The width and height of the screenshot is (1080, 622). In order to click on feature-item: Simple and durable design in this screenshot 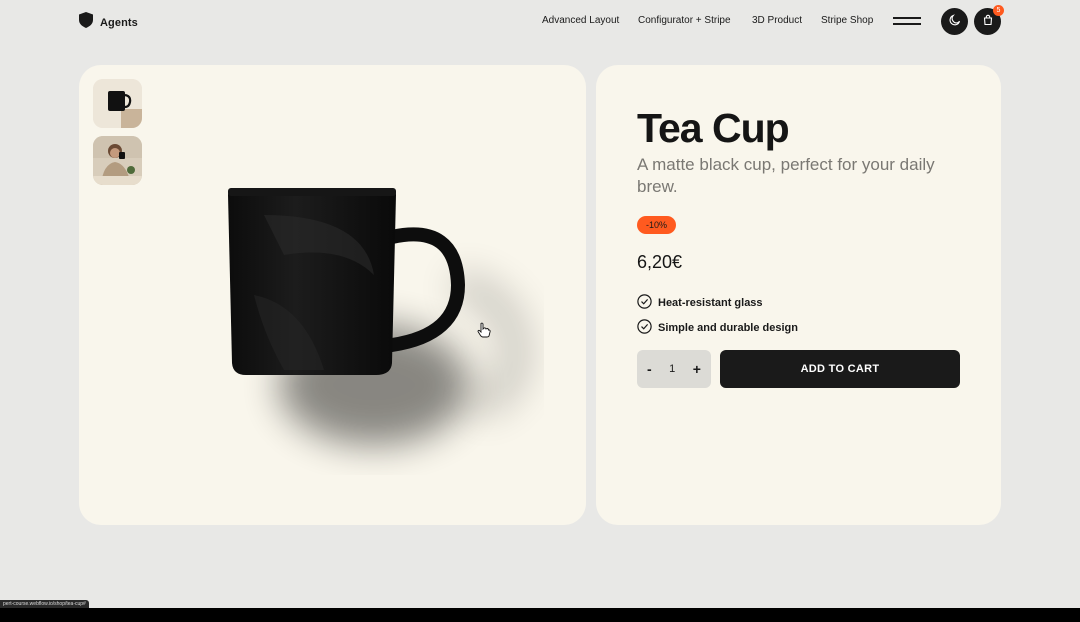, I will do `click(717, 327)`.